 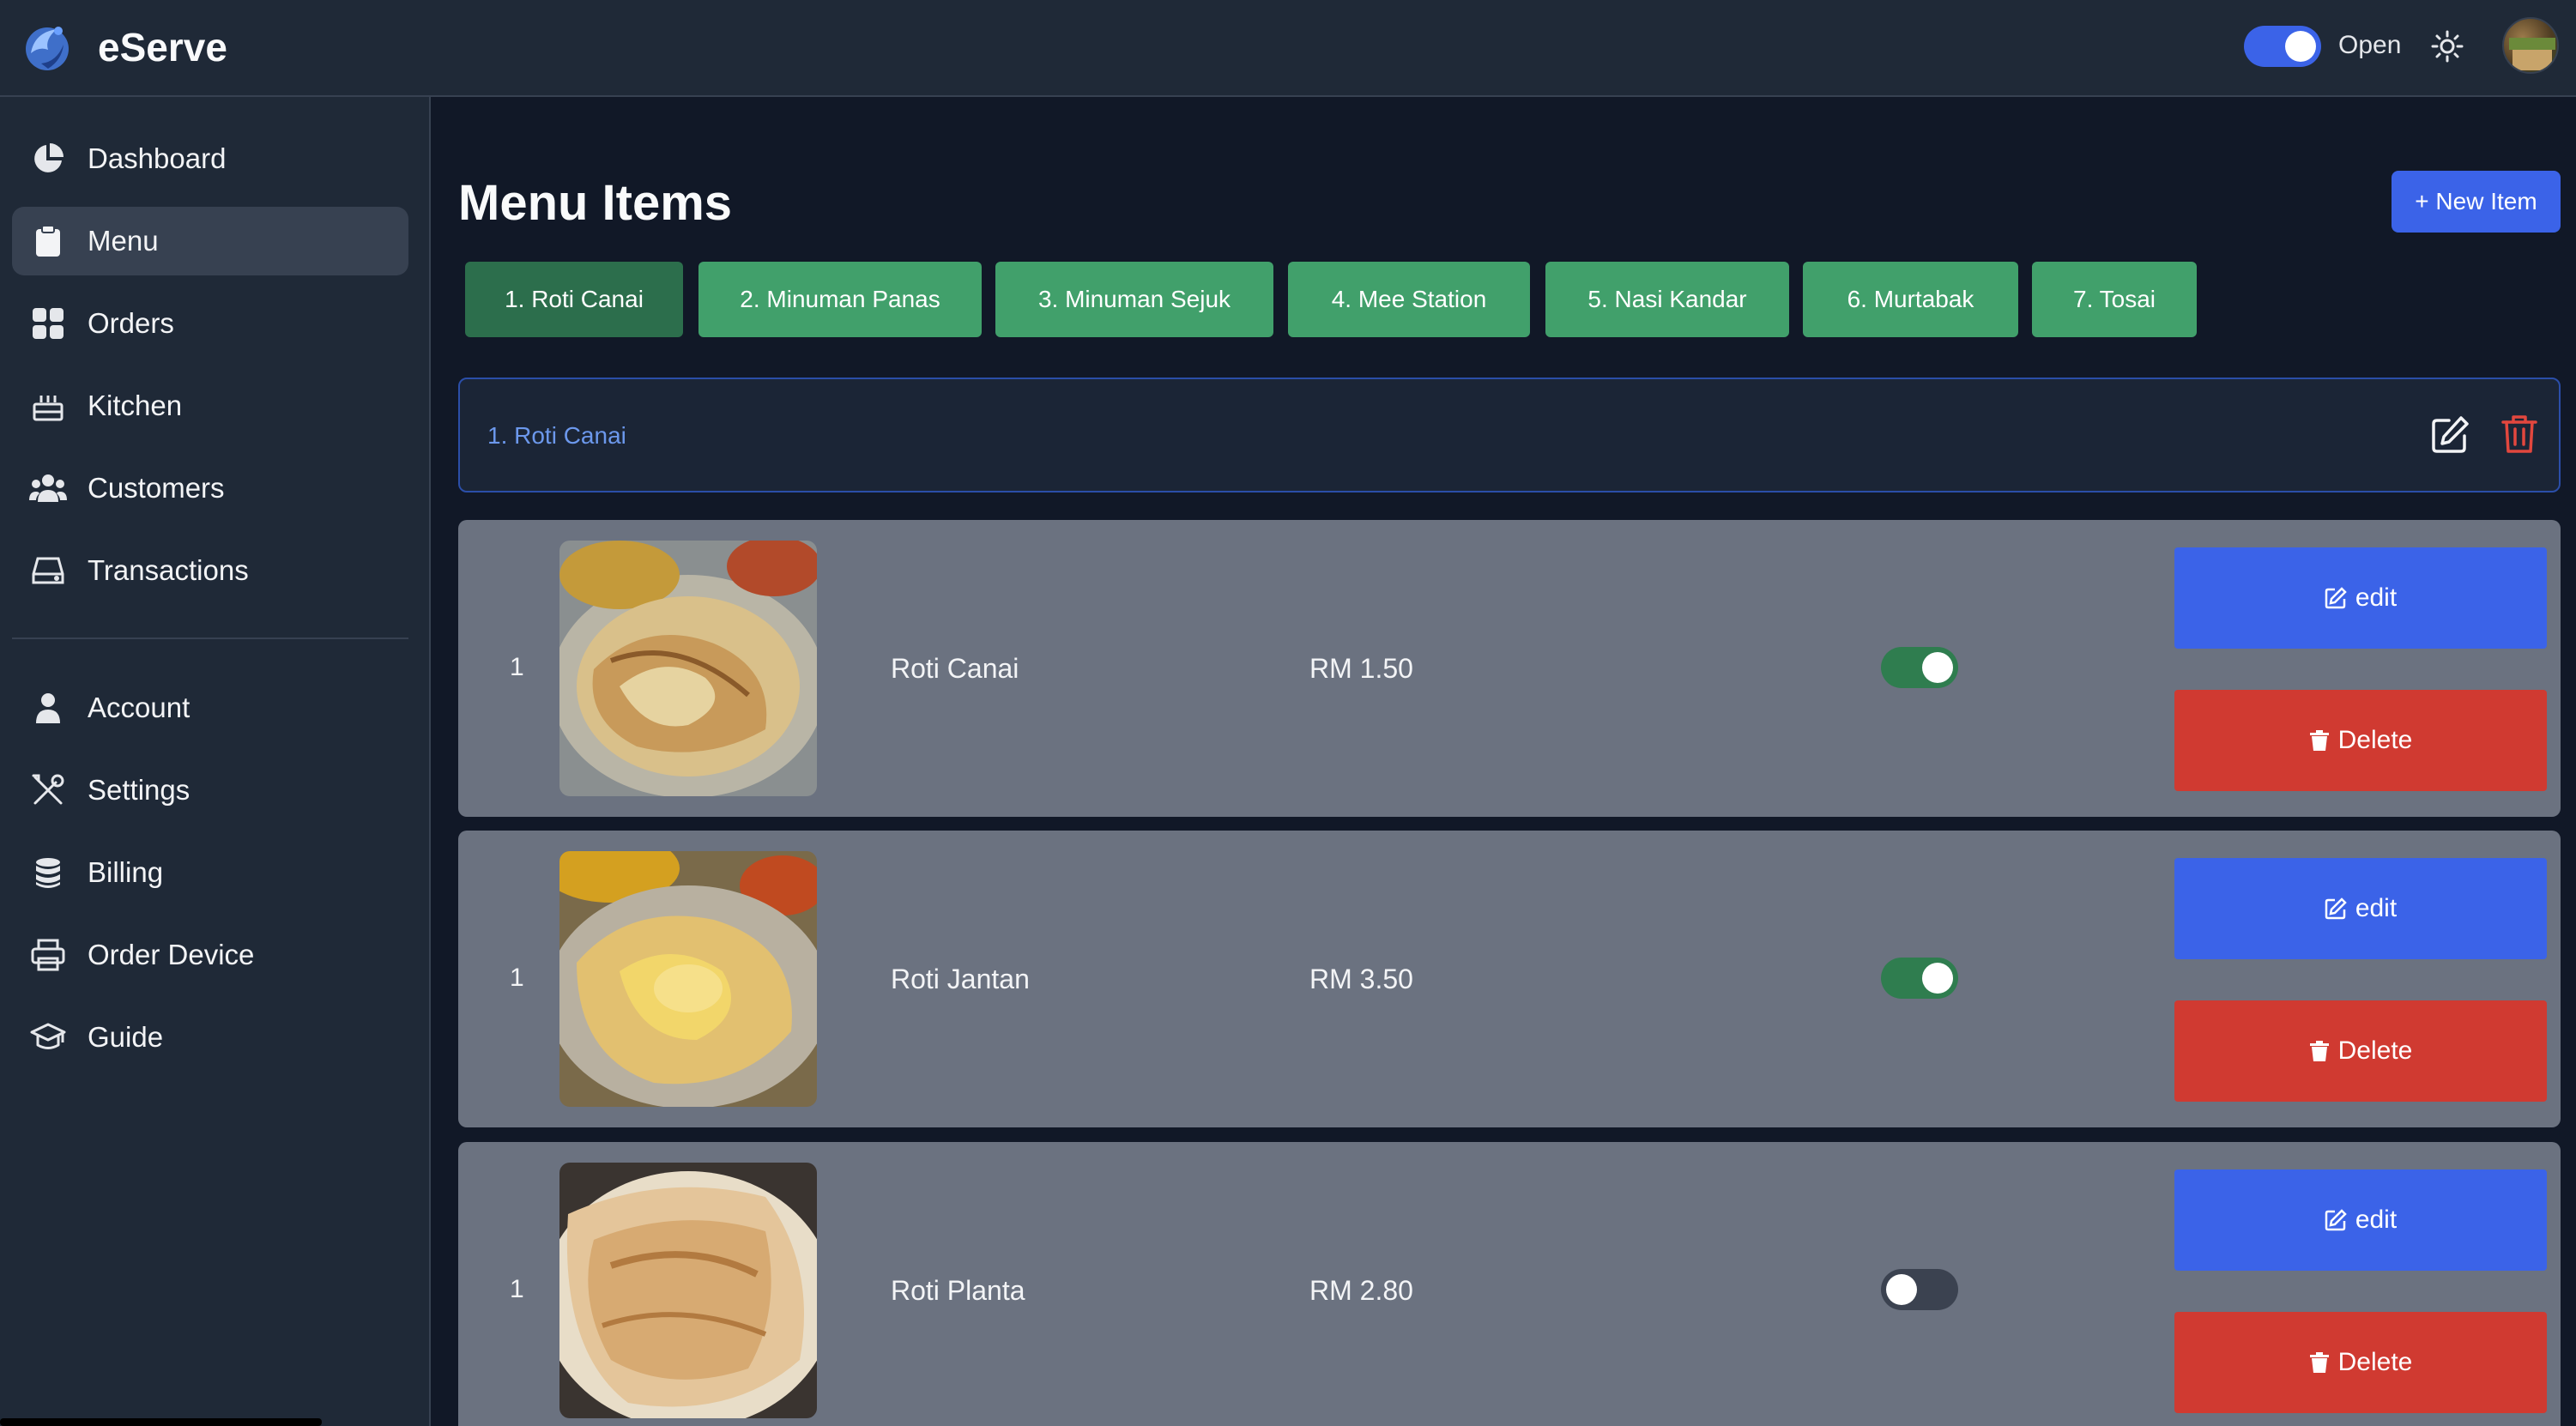 I want to click on category-tab-mee-station: 4. Mee Station, so click(x=1409, y=299).